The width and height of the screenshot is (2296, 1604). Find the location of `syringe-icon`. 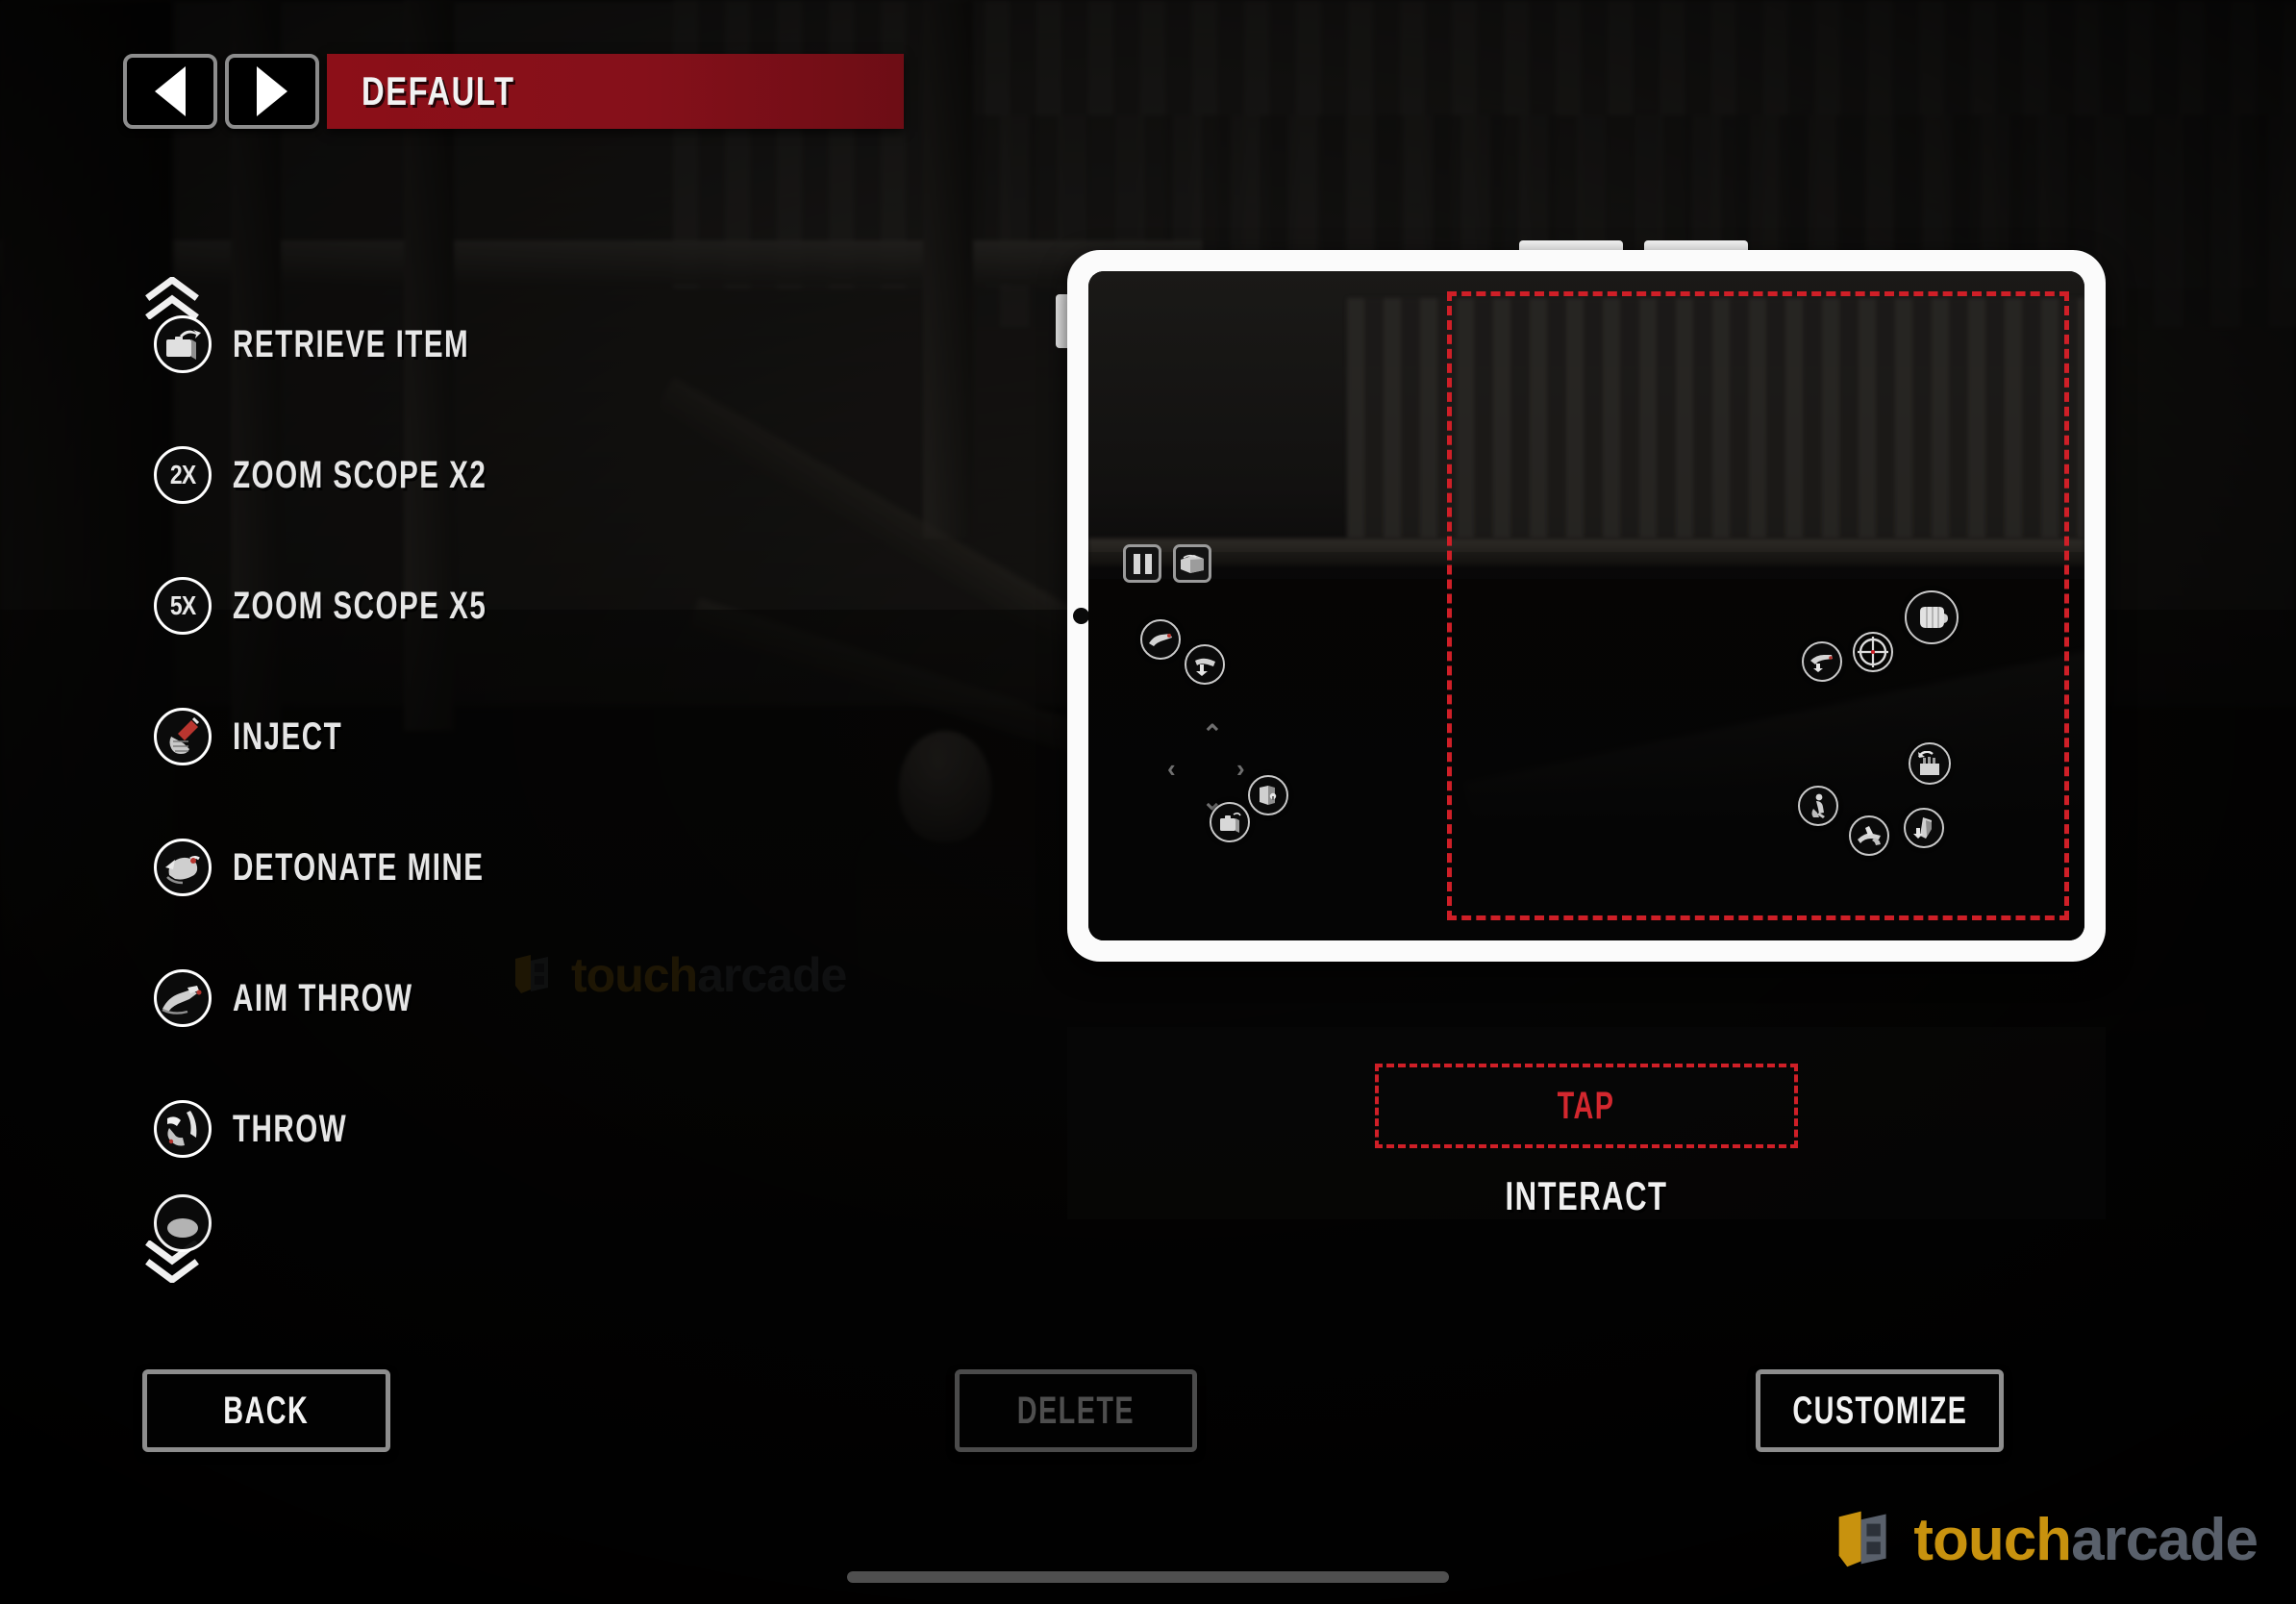

syringe-icon is located at coordinates (183, 736).